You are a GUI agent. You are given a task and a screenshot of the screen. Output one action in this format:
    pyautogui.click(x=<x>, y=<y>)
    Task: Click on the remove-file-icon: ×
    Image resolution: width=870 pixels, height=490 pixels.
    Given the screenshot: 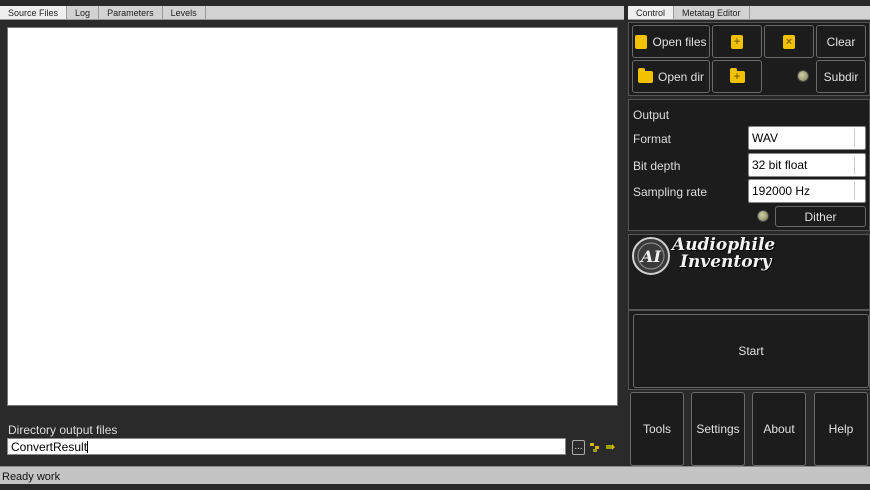 What is the action you would take?
    pyautogui.click(x=789, y=41)
    